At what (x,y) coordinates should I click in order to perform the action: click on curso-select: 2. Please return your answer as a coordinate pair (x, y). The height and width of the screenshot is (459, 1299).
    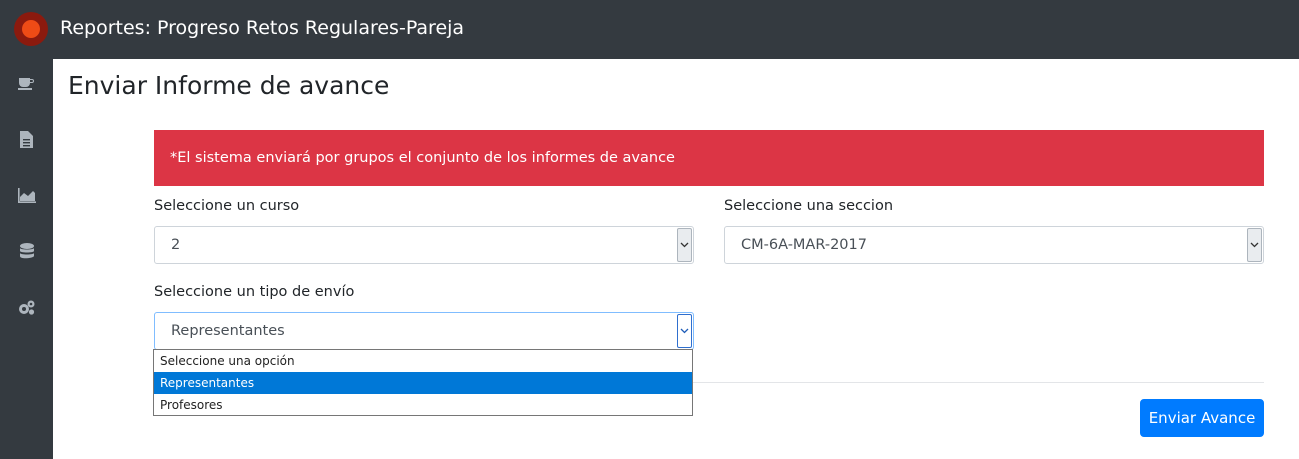
    Looking at the image, I should click on (424, 245).